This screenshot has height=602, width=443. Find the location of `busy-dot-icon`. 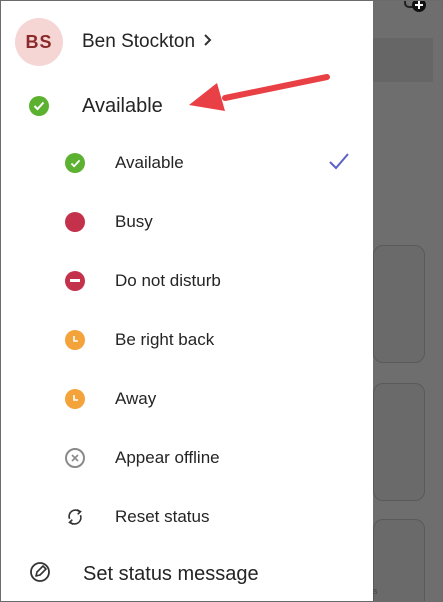

busy-dot-icon is located at coordinates (75, 222).